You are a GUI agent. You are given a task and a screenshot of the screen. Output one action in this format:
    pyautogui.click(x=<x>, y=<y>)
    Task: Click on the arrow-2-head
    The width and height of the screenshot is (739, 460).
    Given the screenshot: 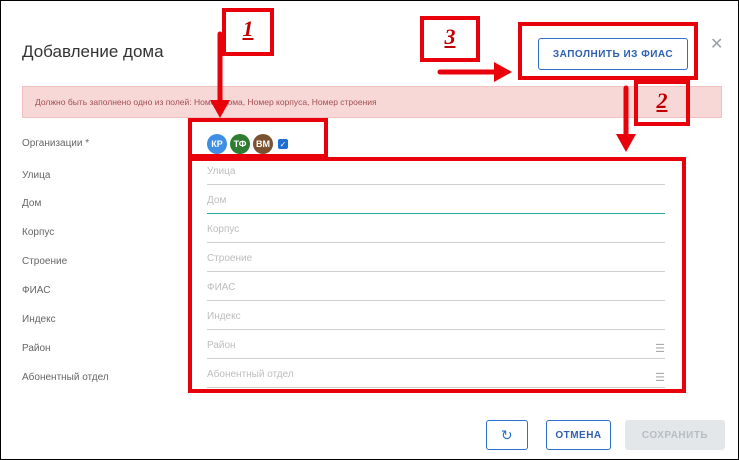 What is the action you would take?
    pyautogui.click(x=626, y=143)
    